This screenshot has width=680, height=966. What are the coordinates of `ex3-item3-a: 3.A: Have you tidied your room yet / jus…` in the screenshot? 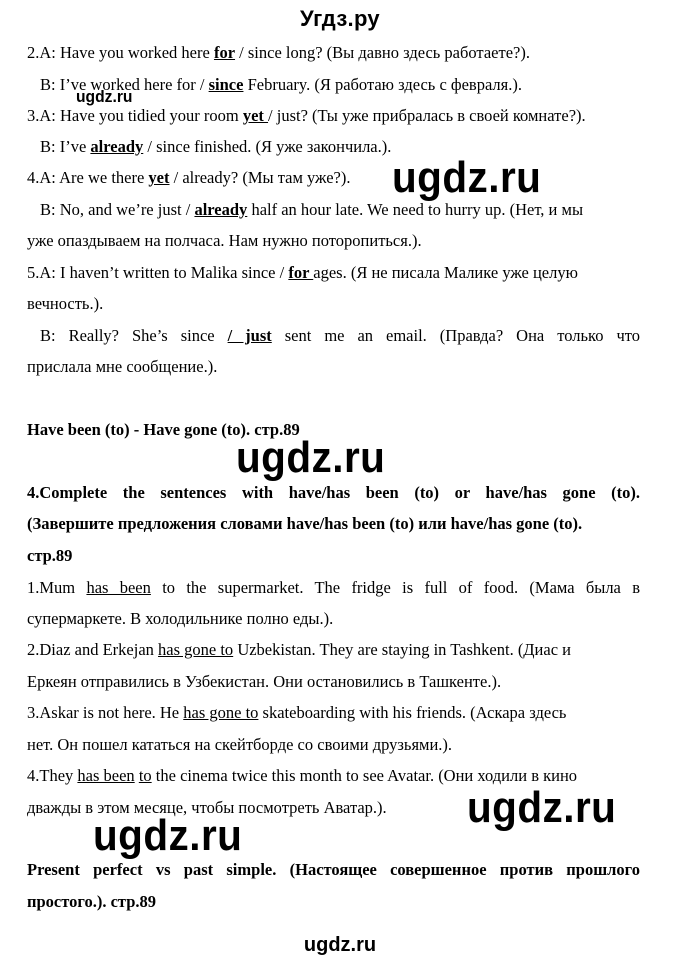 It's located at (306, 115).